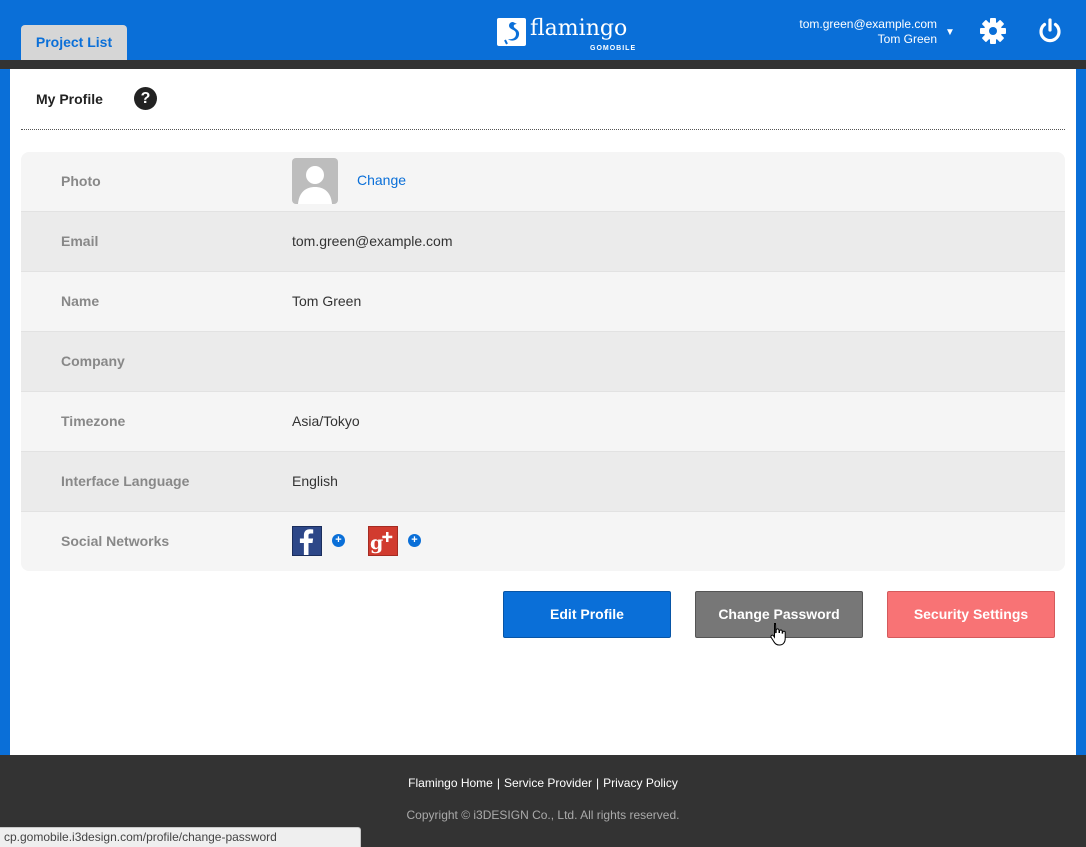 The width and height of the screenshot is (1086, 847). Describe the element at coordinates (543, 302) in the screenshot. I see `profile-row-name: Name Tom Green` at that location.